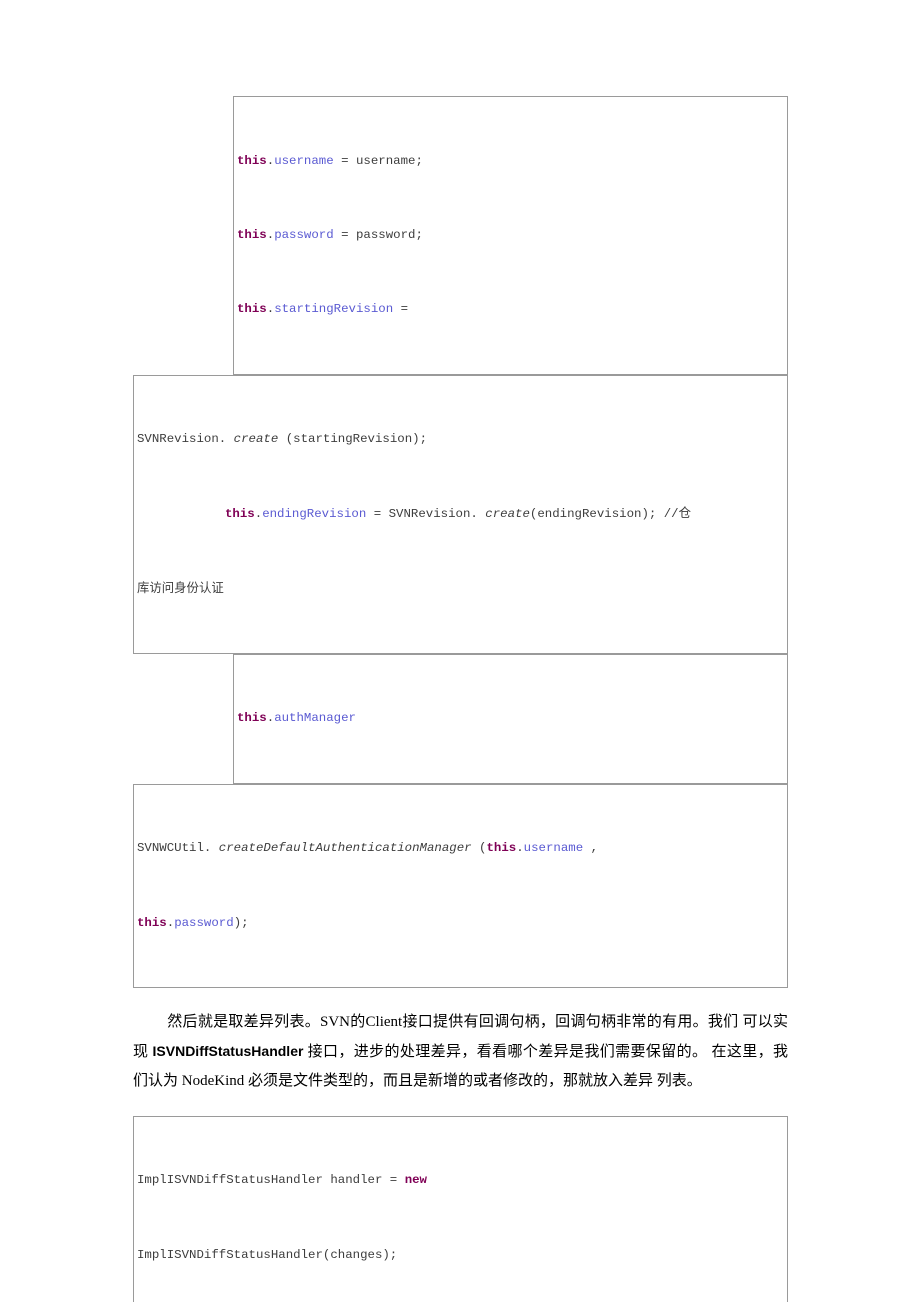 Image resolution: width=920 pixels, height=1302 pixels. Describe the element at coordinates (334, 309) in the screenshot. I see `identifier-startingrevision: startingRevision` at that location.